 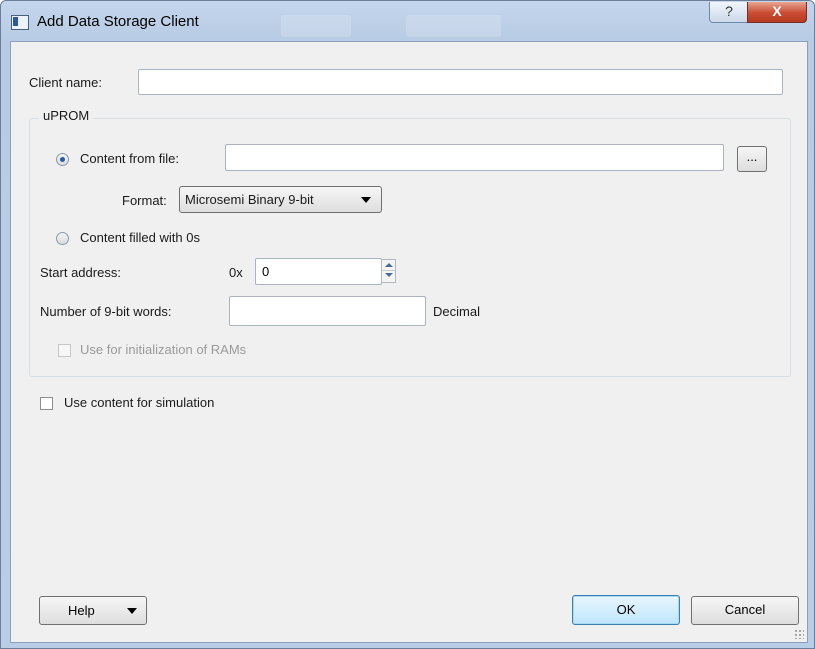 I want to click on format-dropdown: Microsemi Binary 9-bit, so click(x=280, y=199).